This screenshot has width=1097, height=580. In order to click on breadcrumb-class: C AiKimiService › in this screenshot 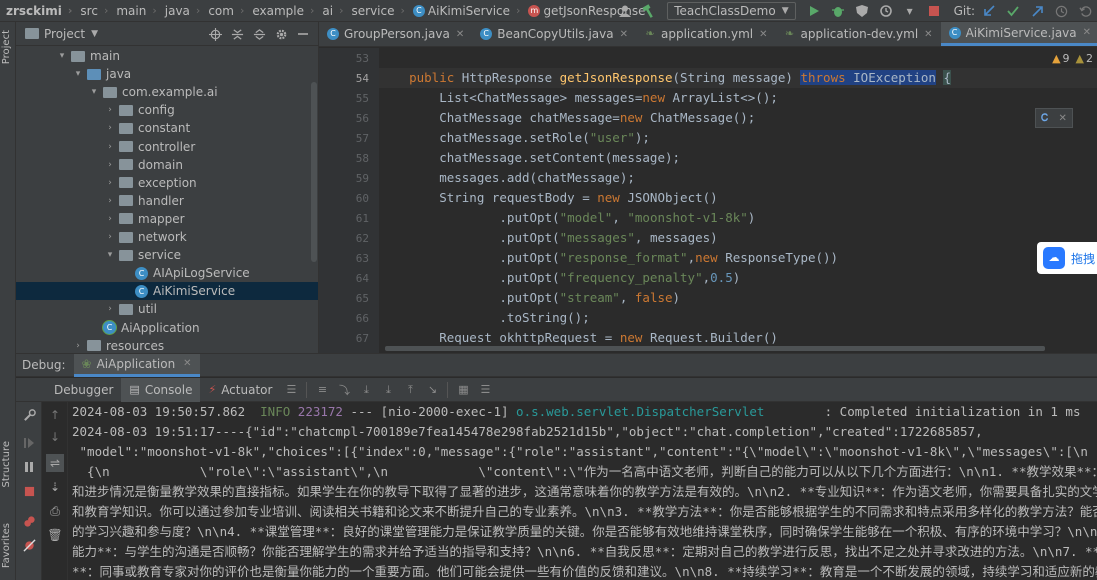, I will do `click(465, 11)`.